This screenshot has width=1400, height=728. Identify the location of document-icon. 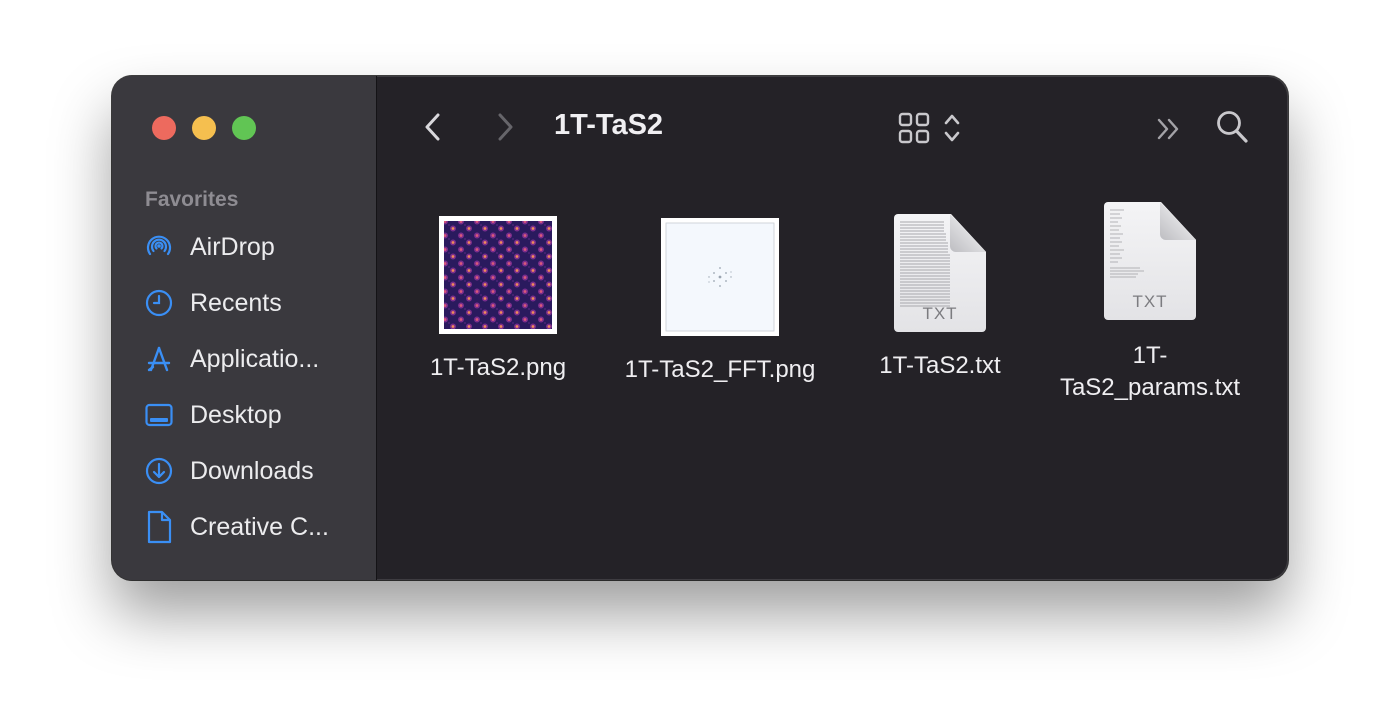
(159, 527).